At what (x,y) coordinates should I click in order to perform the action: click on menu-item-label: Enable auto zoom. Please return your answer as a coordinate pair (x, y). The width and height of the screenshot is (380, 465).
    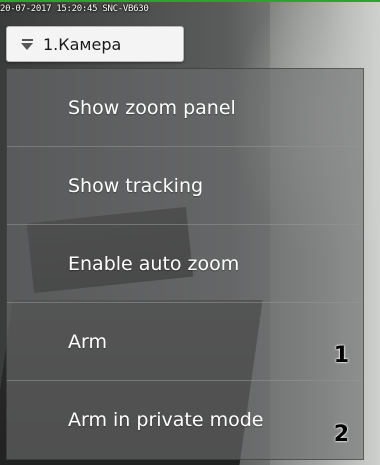
    Looking at the image, I should click on (154, 263).